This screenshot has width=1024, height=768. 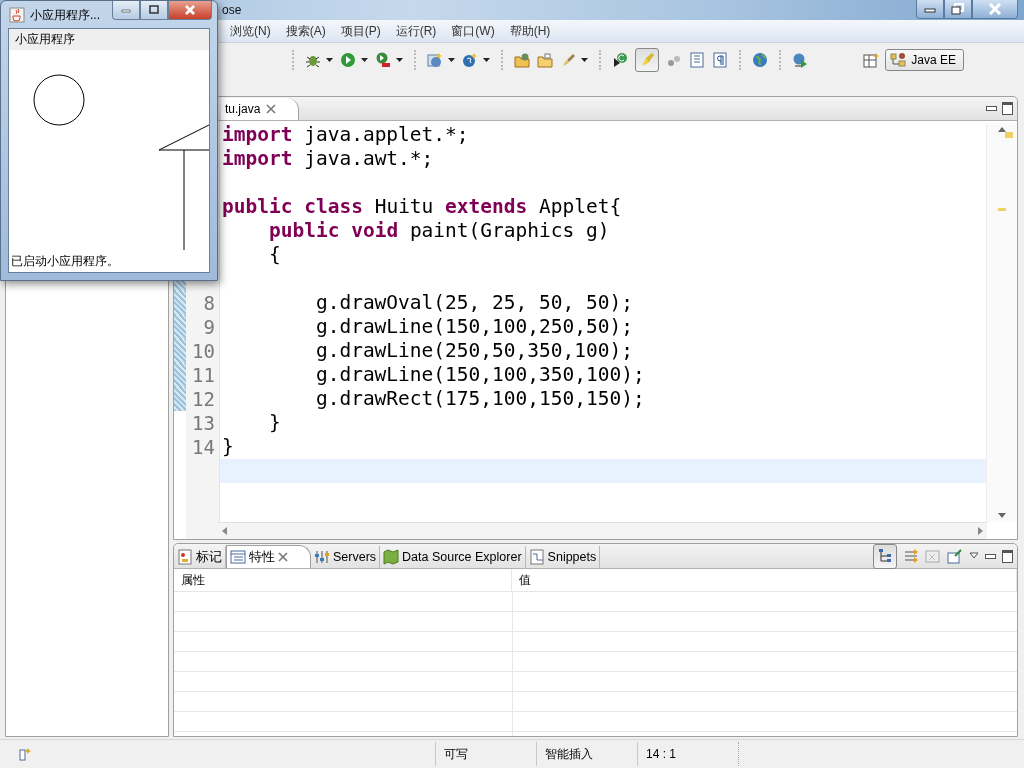 I want to click on view-menu-icon, so click(x=974, y=556).